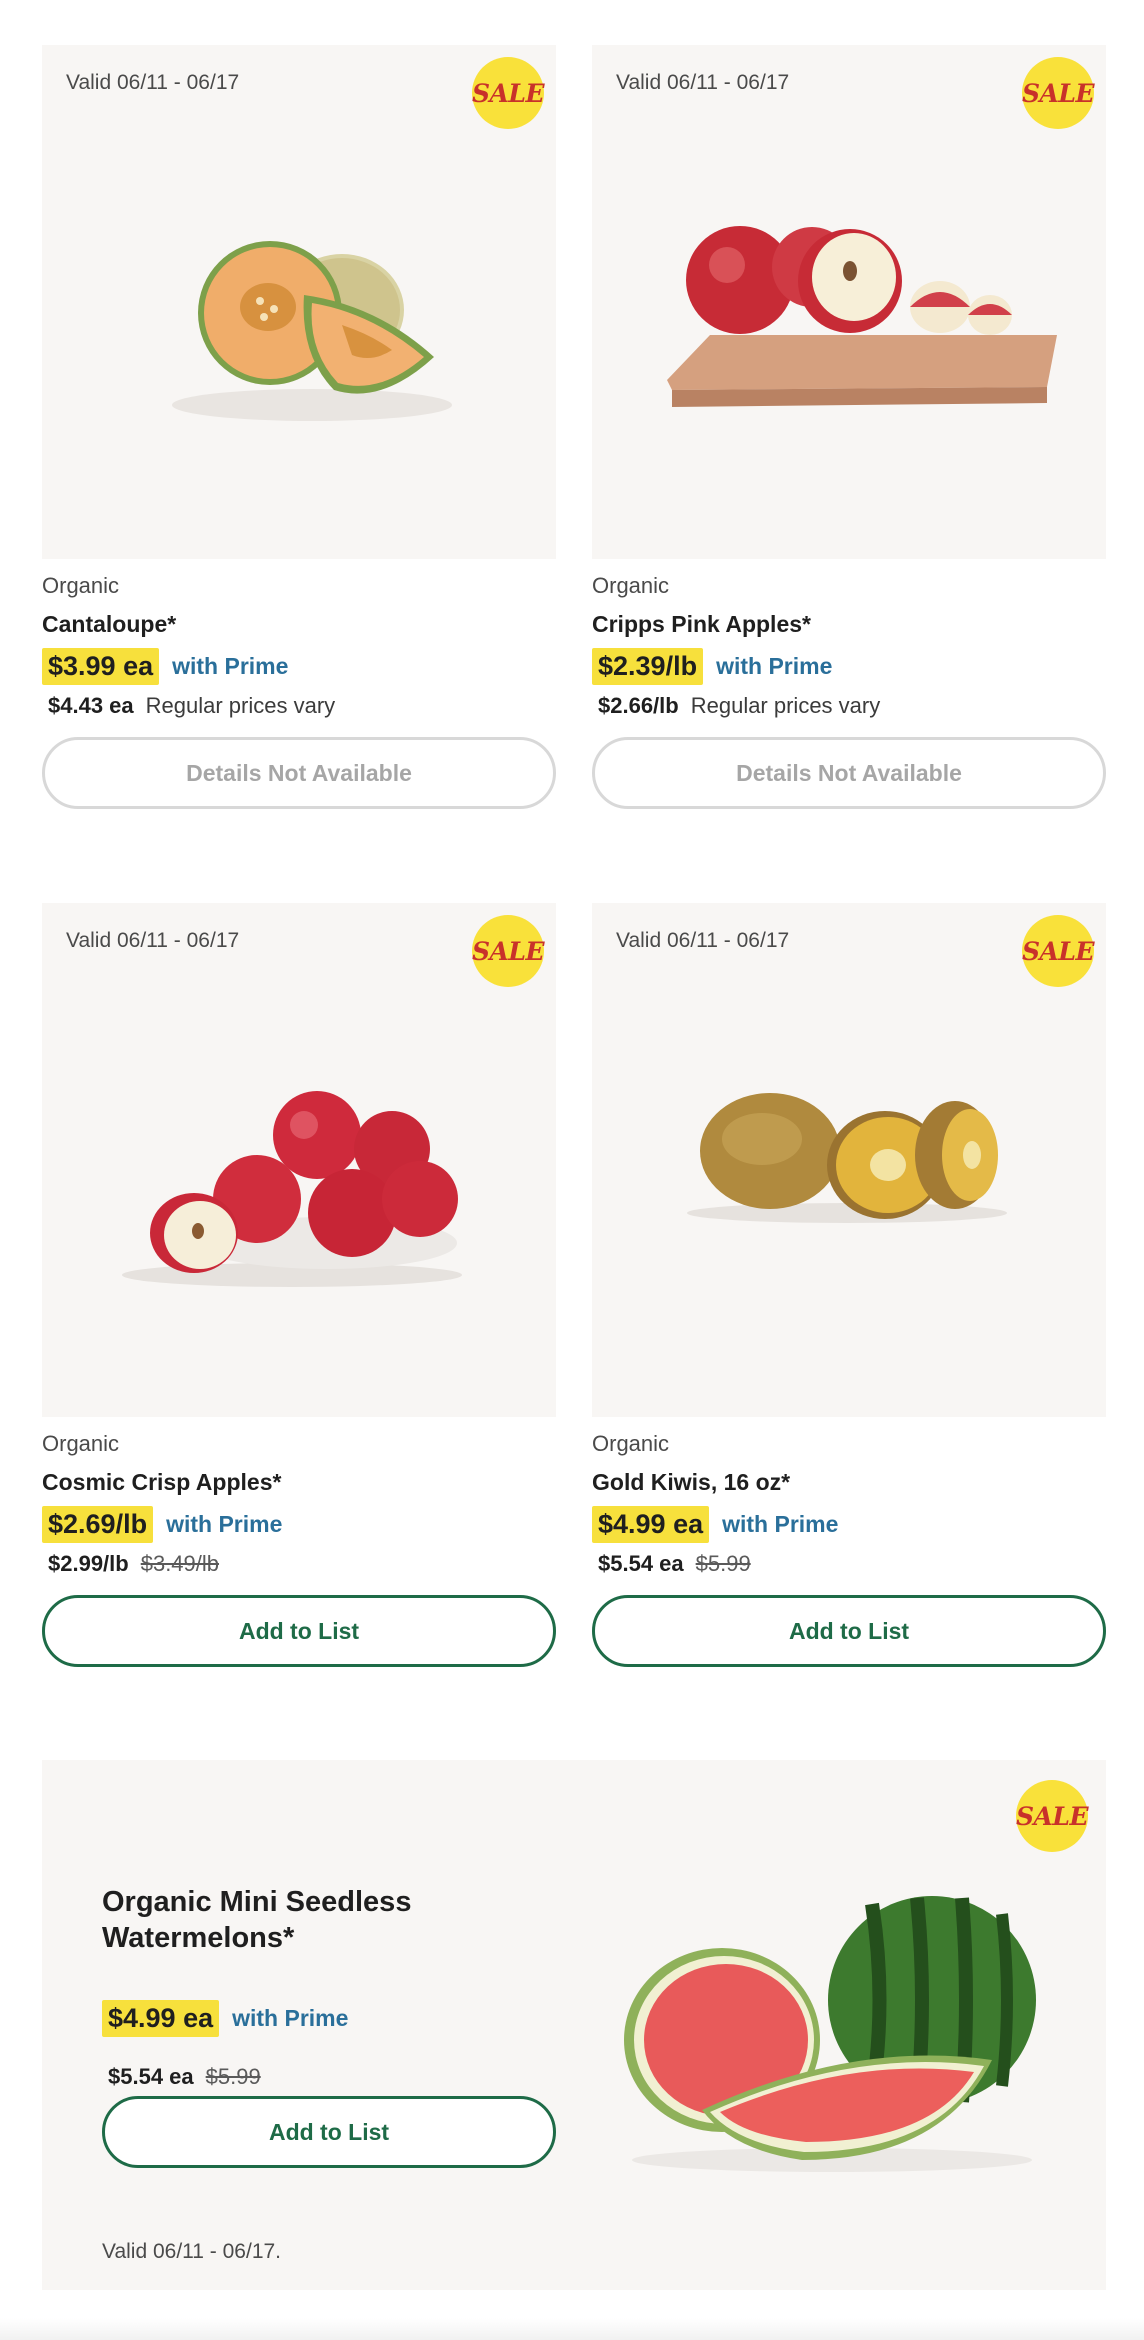  What do you see at coordinates (648, 666) in the screenshot?
I see `prime-price: $2.39/lb` at bounding box center [648, 666].